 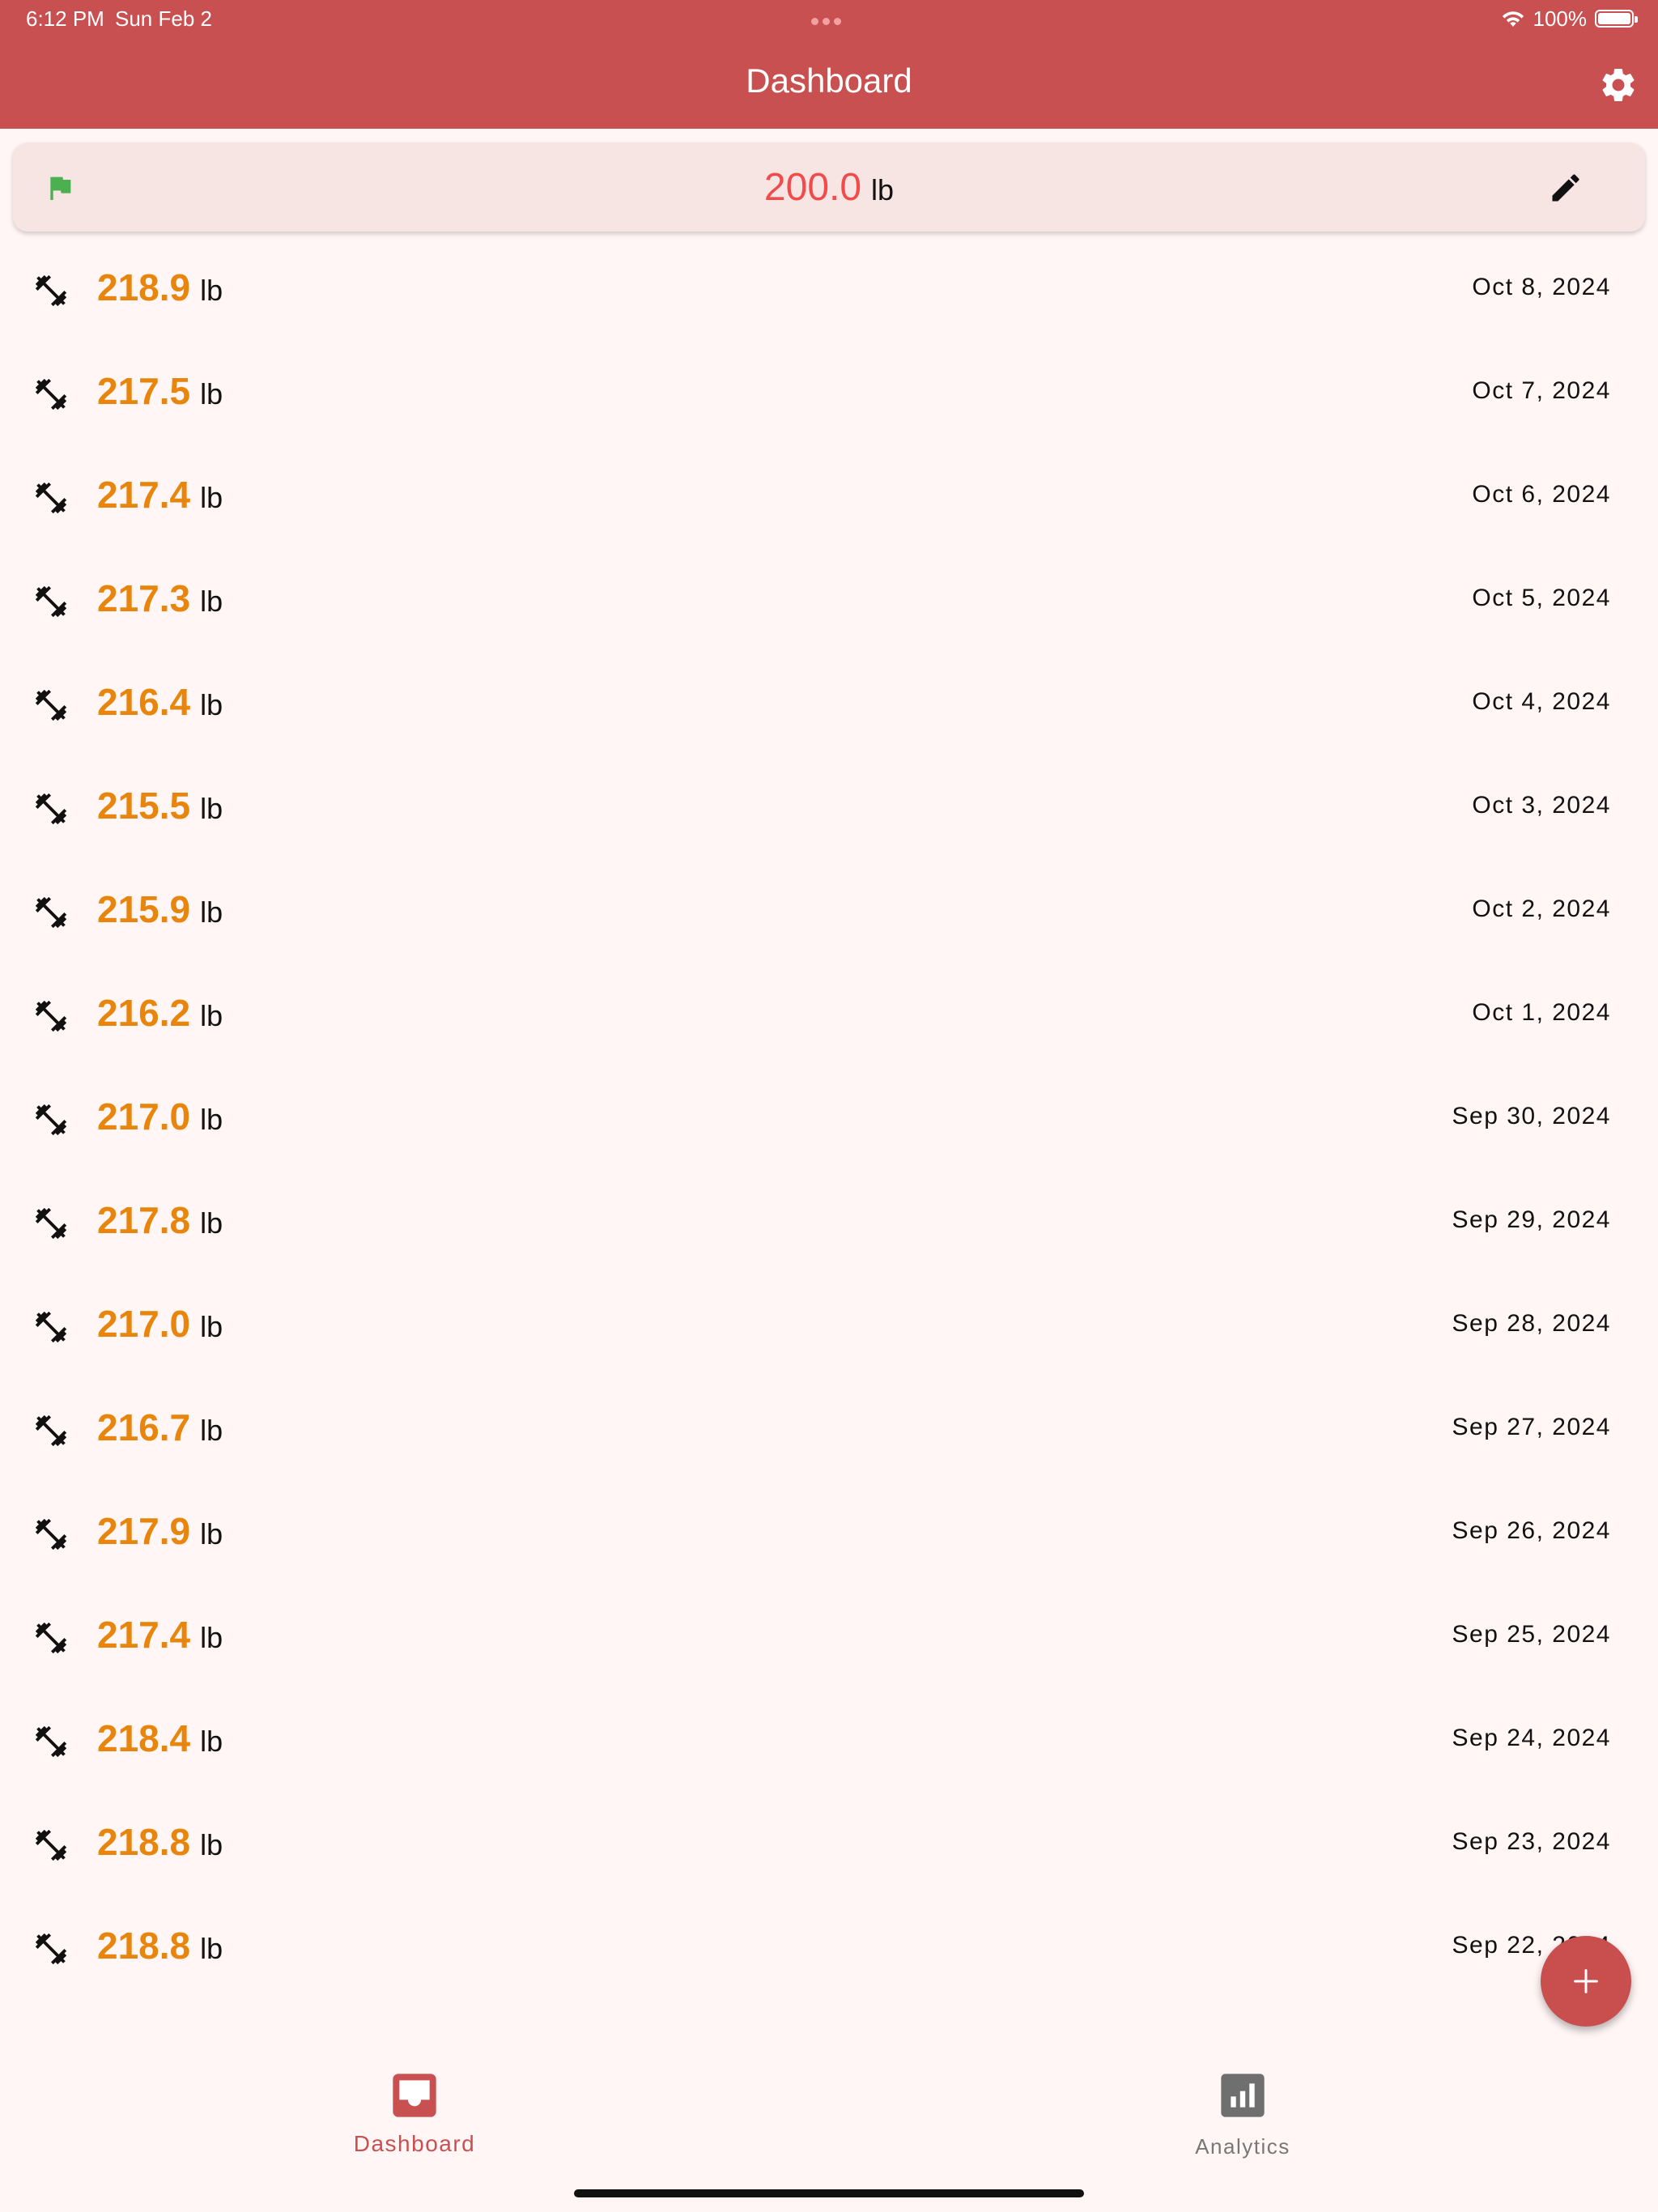 What do you see at coordinates (829, 1945) in the screenshot?
I see `list-item: 218.8 lb Sep 22, 2024` at bounding box center [829, 1945].